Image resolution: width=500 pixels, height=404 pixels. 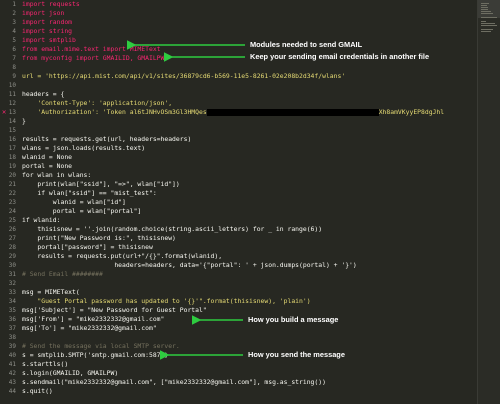 I want to click on line-number: 22, so click(x=12, y=193).